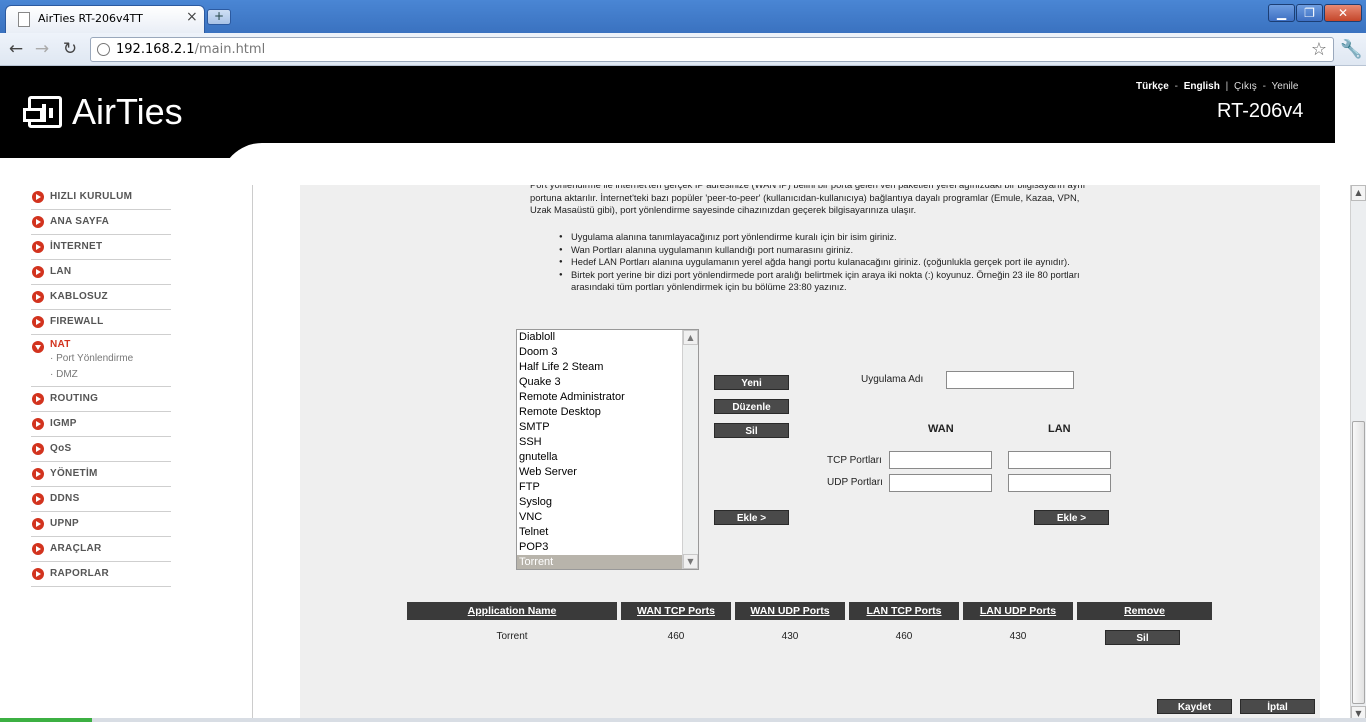  What do you see at coordinates (70, 49) in the screenshot?
I see `reload-icon: ↻` at bounding box center [70, 49].